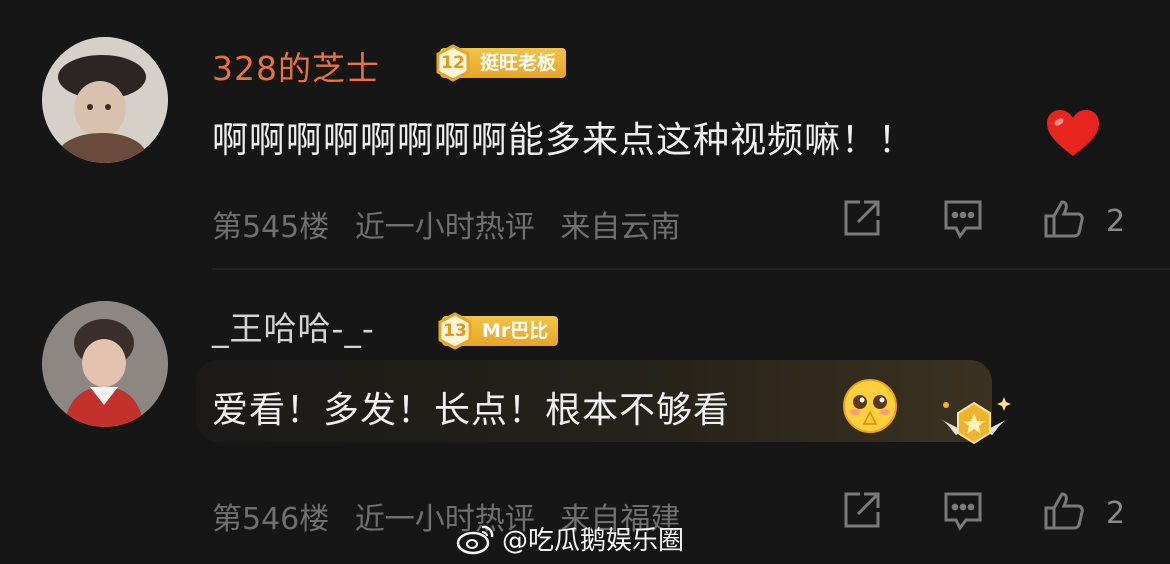  What do you see at coordinates (564, 140) in the screenshot?
I see `comment-text: 啊啊啊啊啊啊啊啊能多来点这种视频嘛！！` at bounding box center [564, 140].